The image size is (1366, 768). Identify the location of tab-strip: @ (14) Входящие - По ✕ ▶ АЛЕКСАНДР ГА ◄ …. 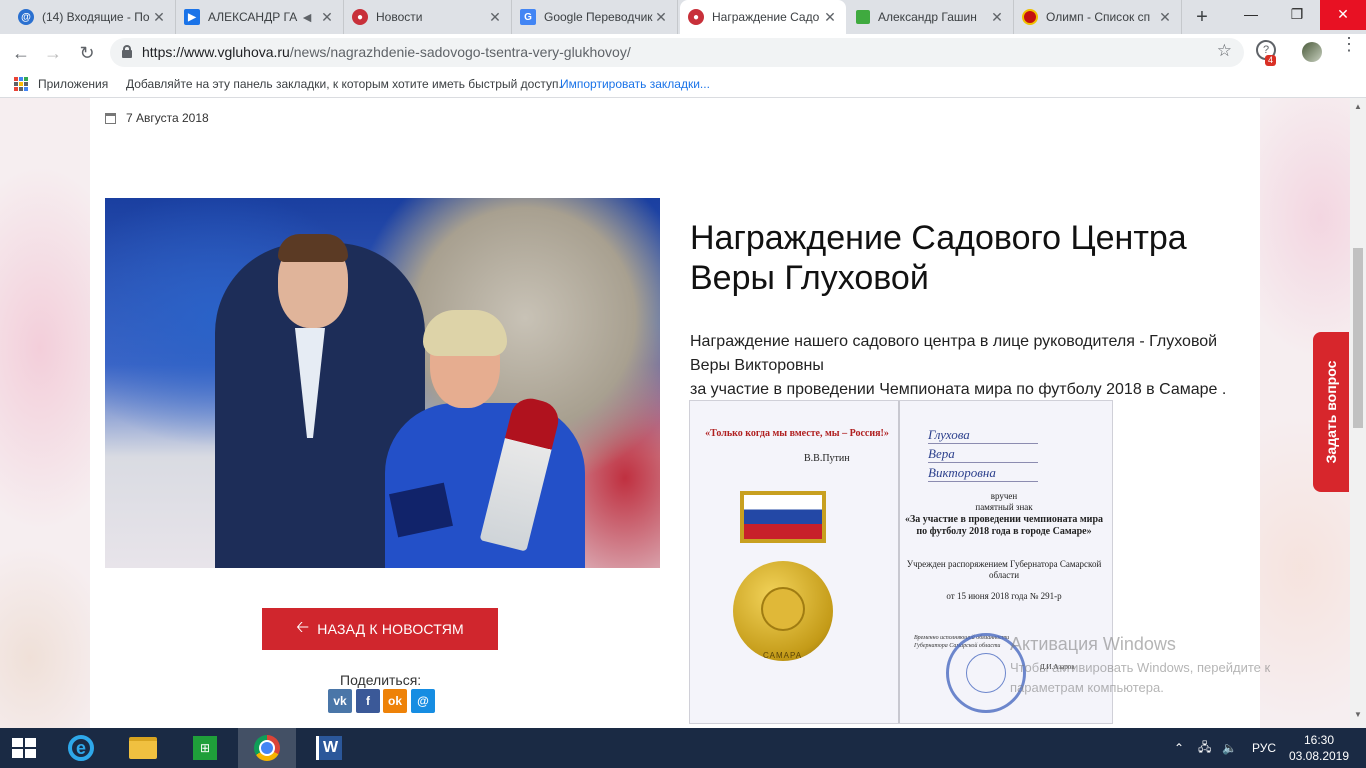
(683, 17).